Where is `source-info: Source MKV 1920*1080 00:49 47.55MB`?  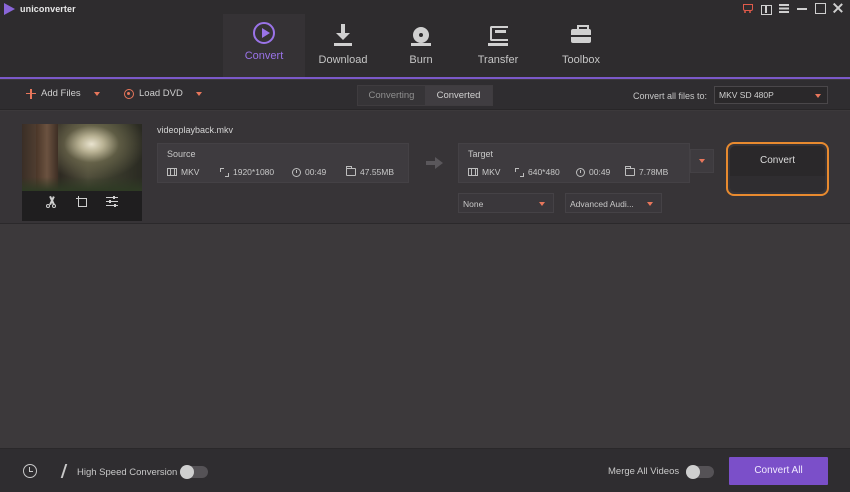 source-info: Source MKV 1920*1080 00:49 47.55MB is located at coordinates (283, 163).